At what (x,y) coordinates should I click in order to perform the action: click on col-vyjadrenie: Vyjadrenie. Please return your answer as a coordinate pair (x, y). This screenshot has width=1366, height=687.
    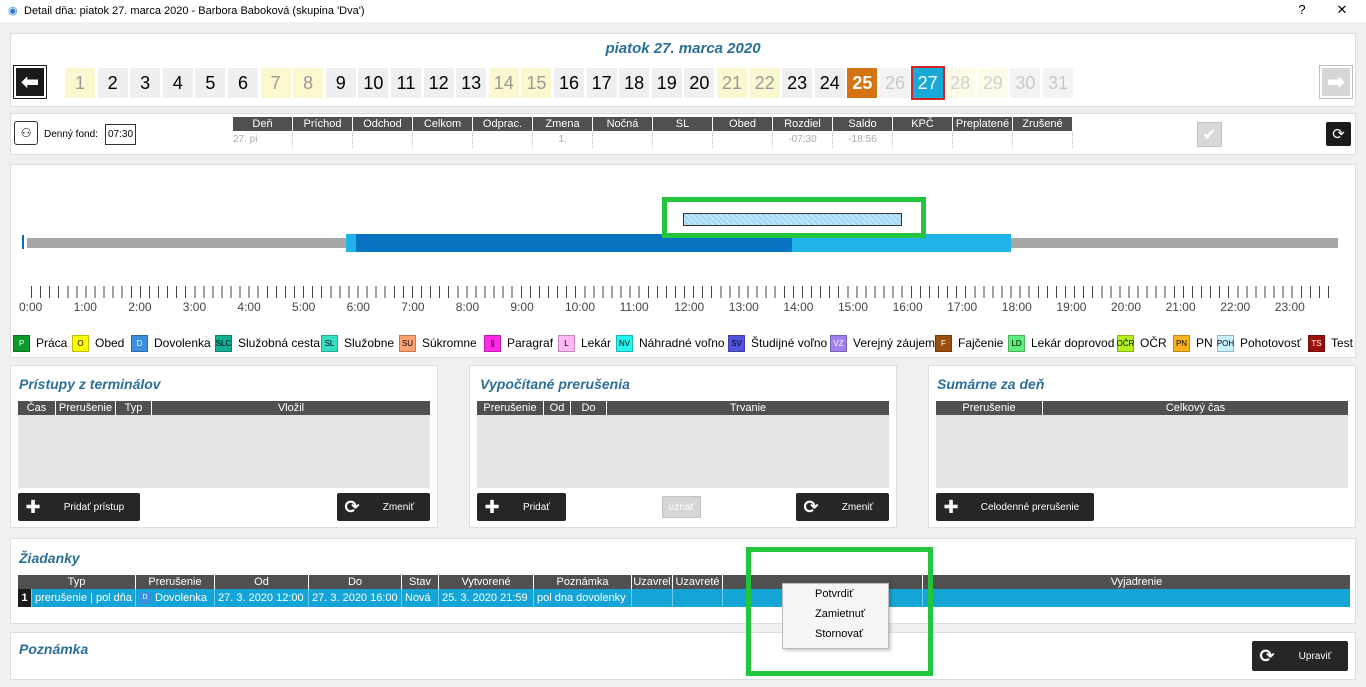
    Looking at the image, I should click on (1136, 582).